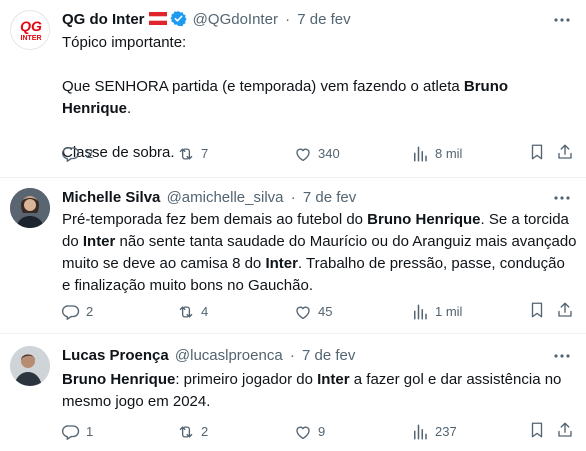  I want to click on views-button: 1 mil, so click(436, 312).